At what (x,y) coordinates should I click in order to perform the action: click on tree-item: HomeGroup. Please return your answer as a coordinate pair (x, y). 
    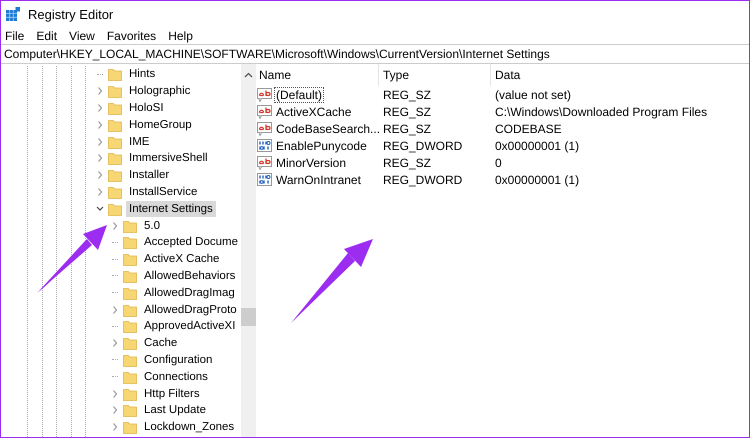
    Looking at the image, I should click on (160, 124).